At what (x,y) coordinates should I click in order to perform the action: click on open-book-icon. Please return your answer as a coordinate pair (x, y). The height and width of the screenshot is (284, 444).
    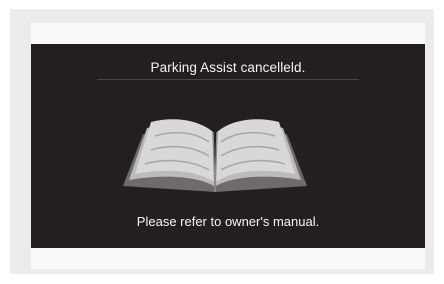
    Looking at the image, I should click on (215, 156).